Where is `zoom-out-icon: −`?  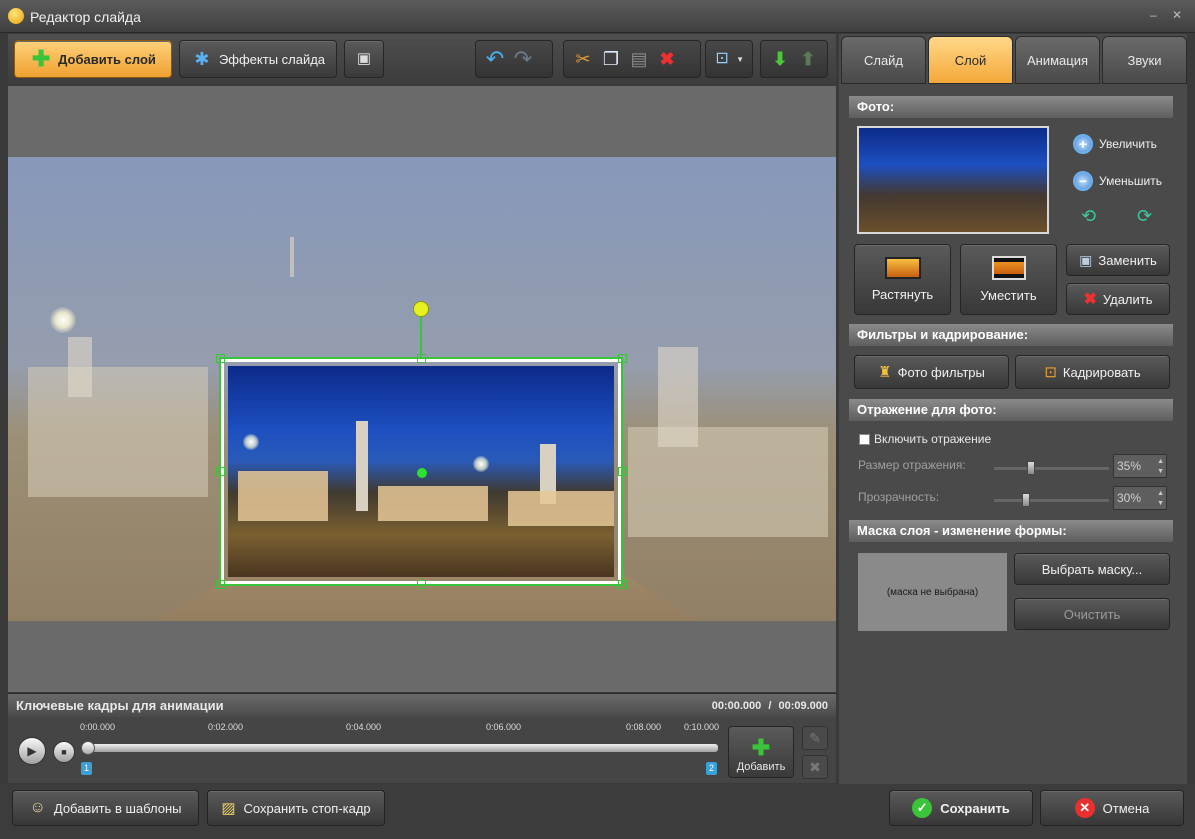
zoom-out-icon: − is located at coordinates (1083, 181).